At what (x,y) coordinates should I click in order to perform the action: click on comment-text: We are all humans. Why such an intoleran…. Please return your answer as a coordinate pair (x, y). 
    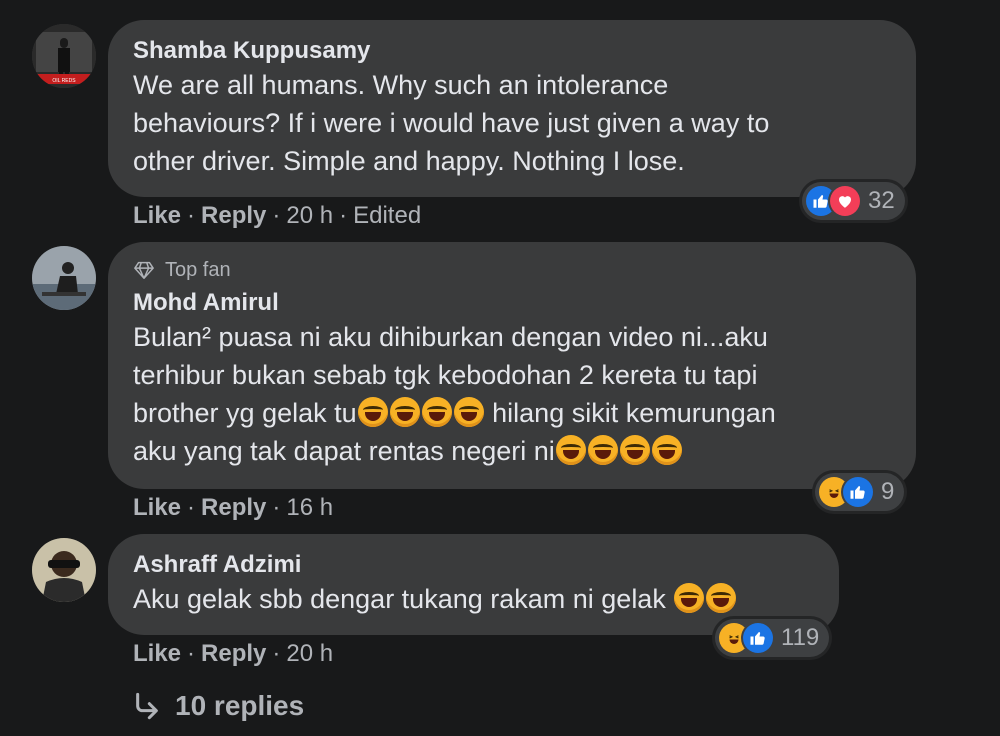
    Looking at the image, I should click on (451, 123).